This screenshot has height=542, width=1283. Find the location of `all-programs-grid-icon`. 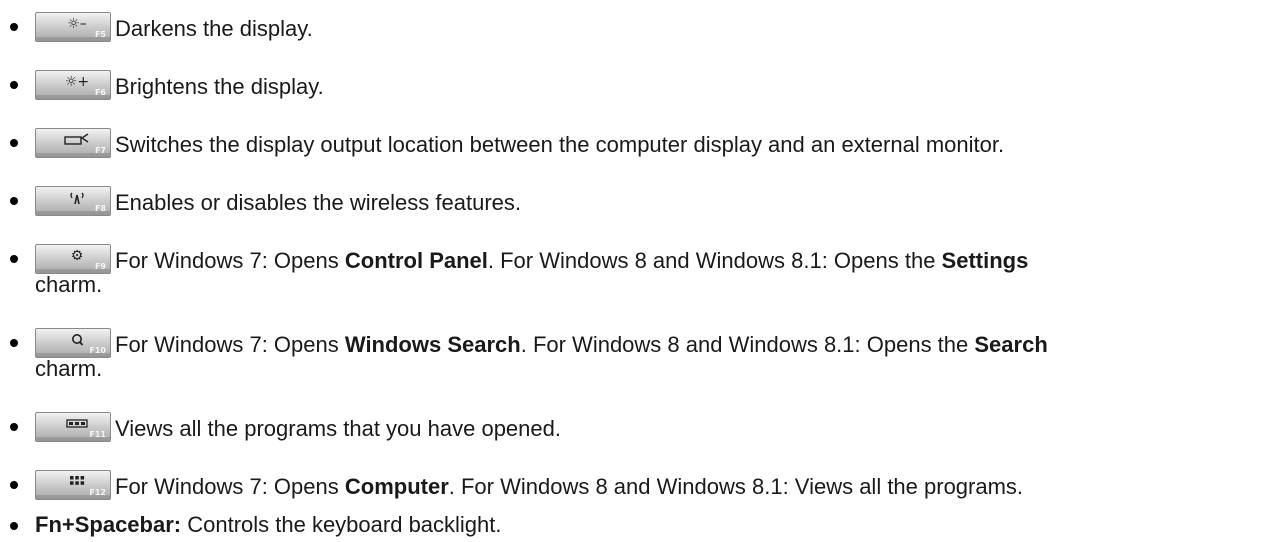

all-programs-grid-icon is located at coordinates (77, 483).